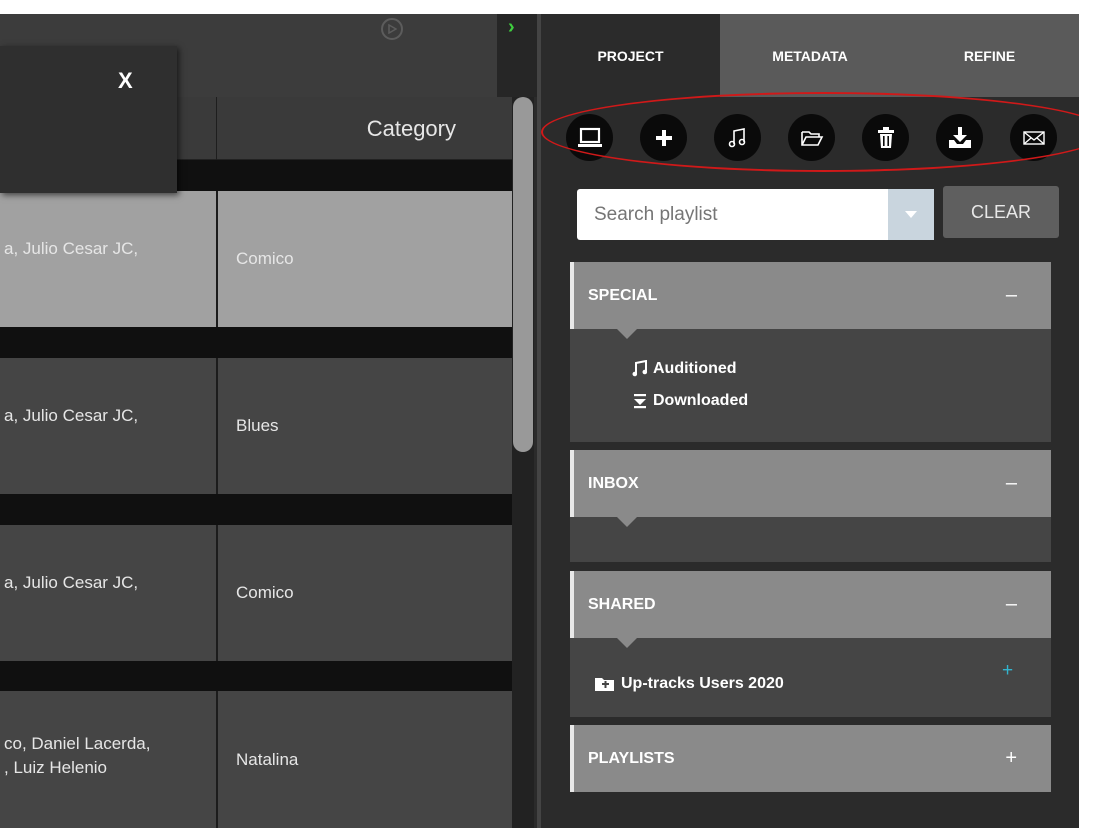 Image resolution: width=1106 pixels, height=828 pixels. I want to click on close-button: X, so click(125, 81).